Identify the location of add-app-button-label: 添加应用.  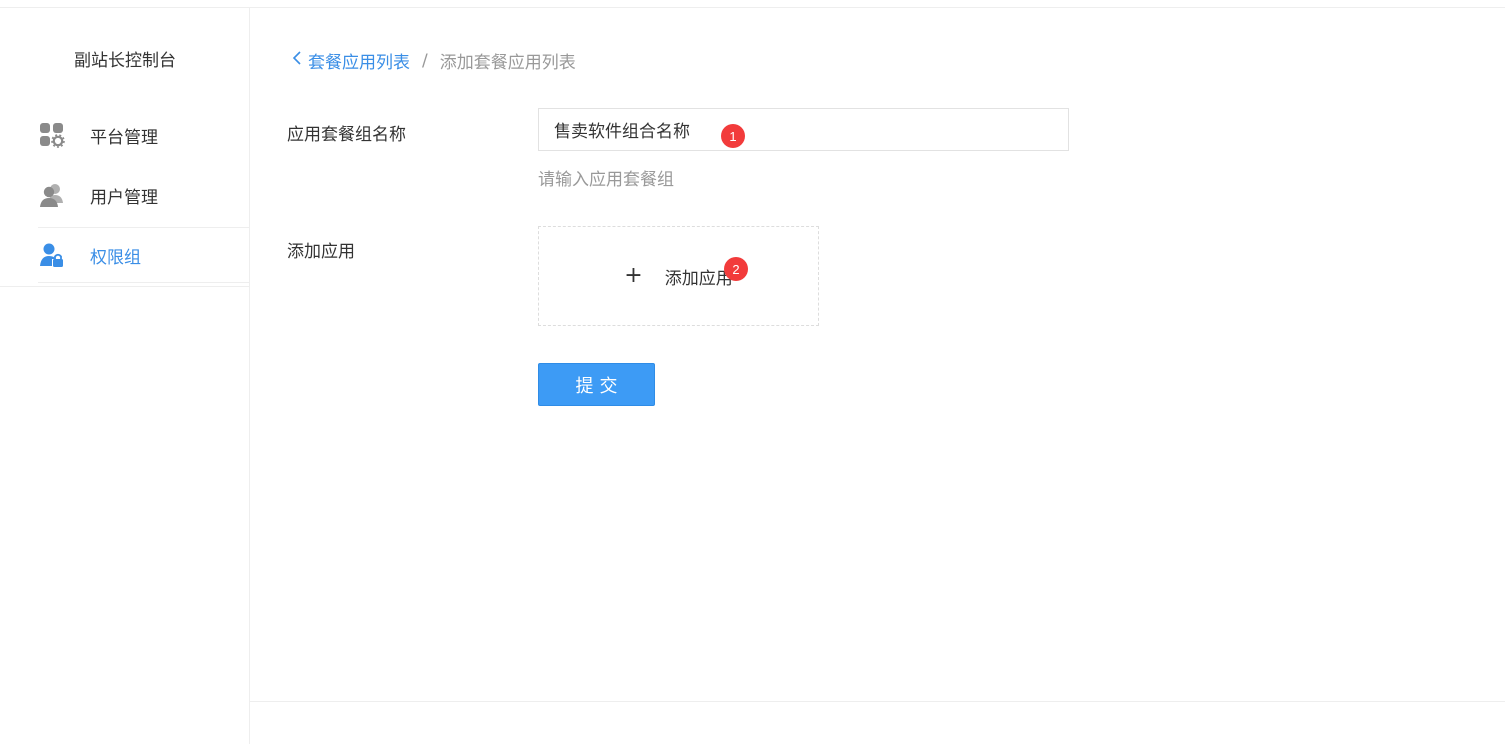
(698, 278).